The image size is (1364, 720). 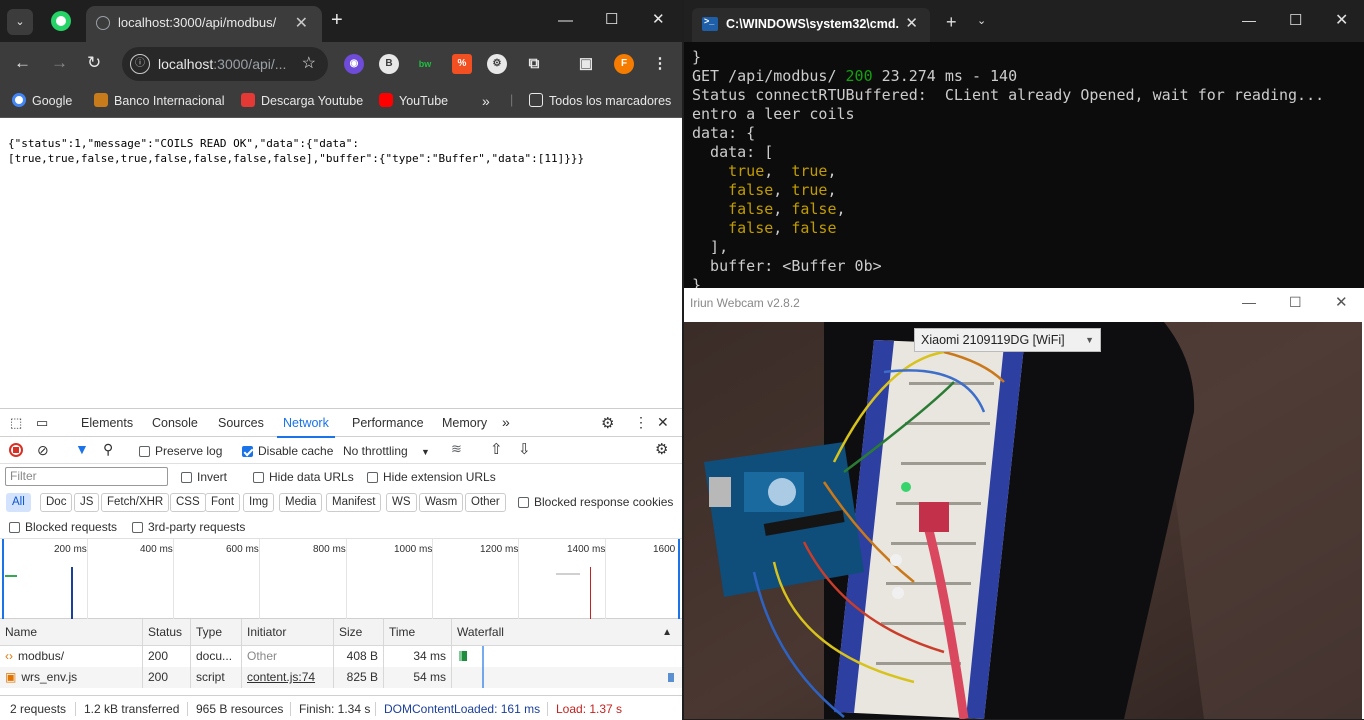 What do you see at coordinates (63, 527) in the screenshot?
I see `blocked-requests-checkbox: Blocked requests` at bounding box center [63, 527].